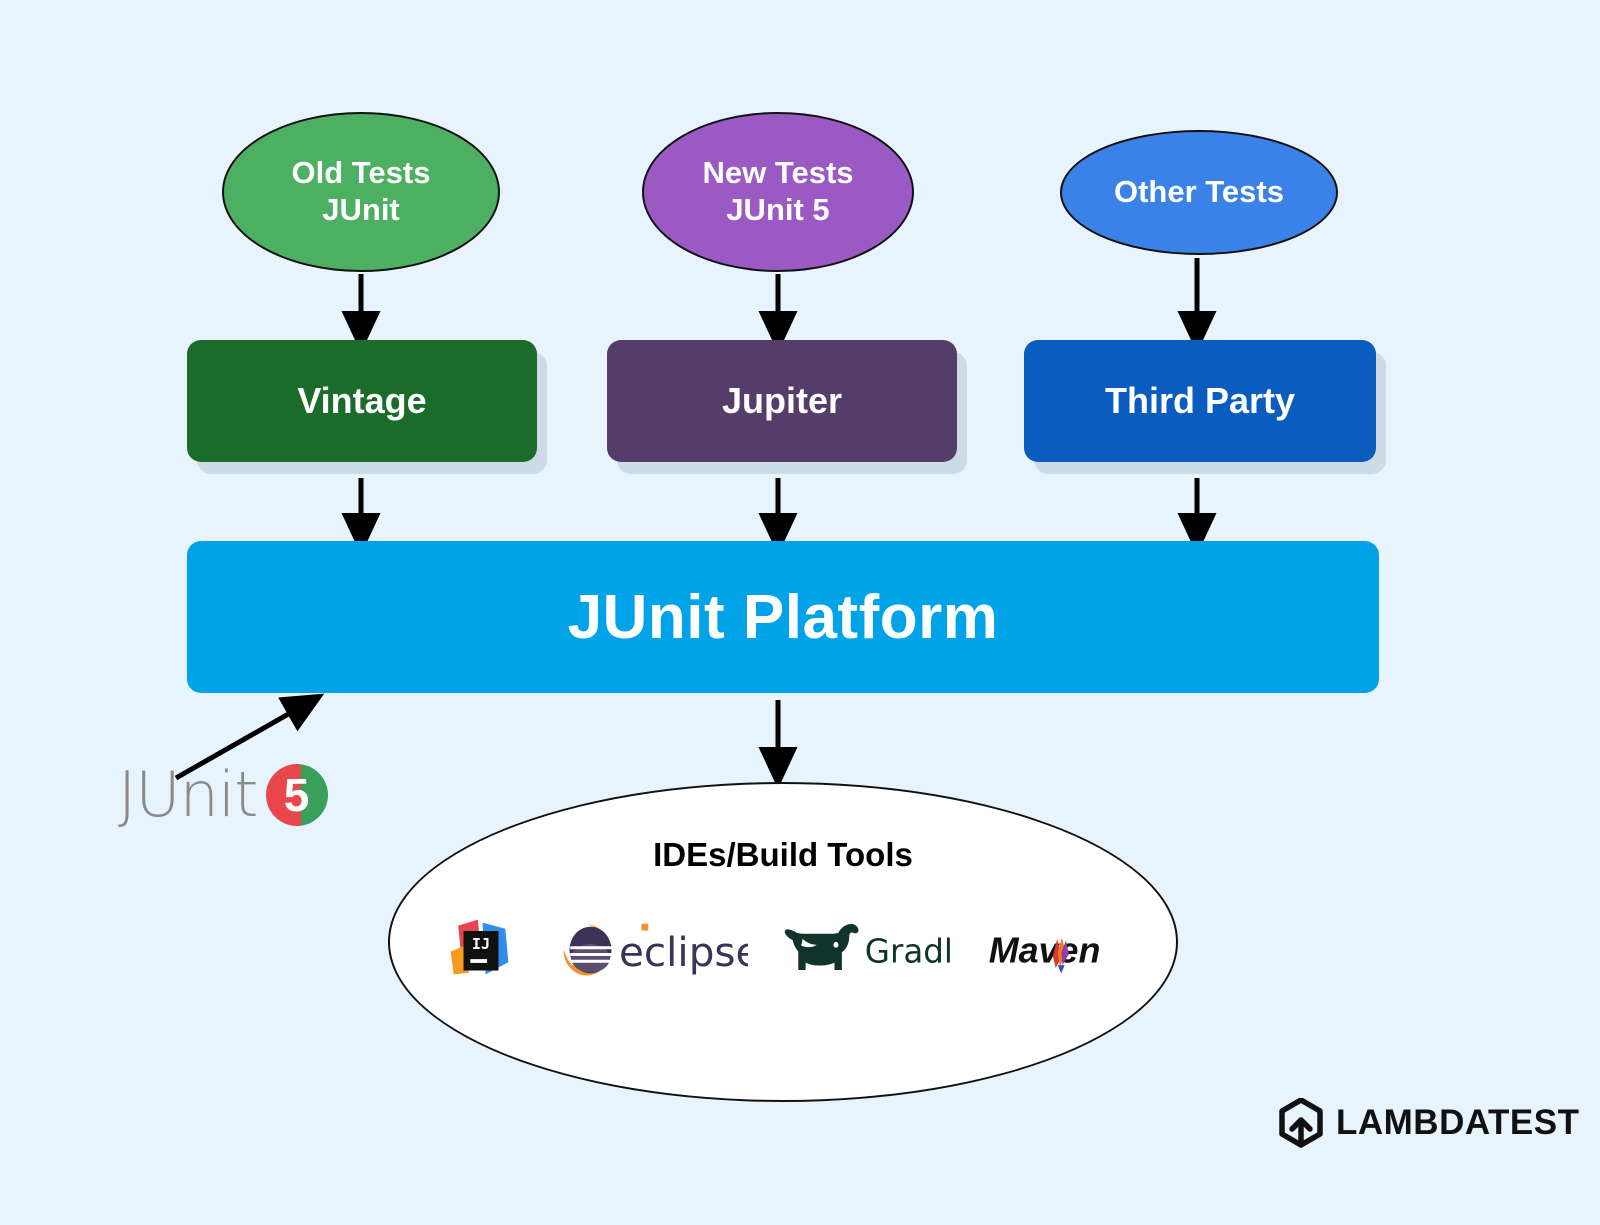  I want to click on junit5-version-badge-icon: 5, so click(296, 794).